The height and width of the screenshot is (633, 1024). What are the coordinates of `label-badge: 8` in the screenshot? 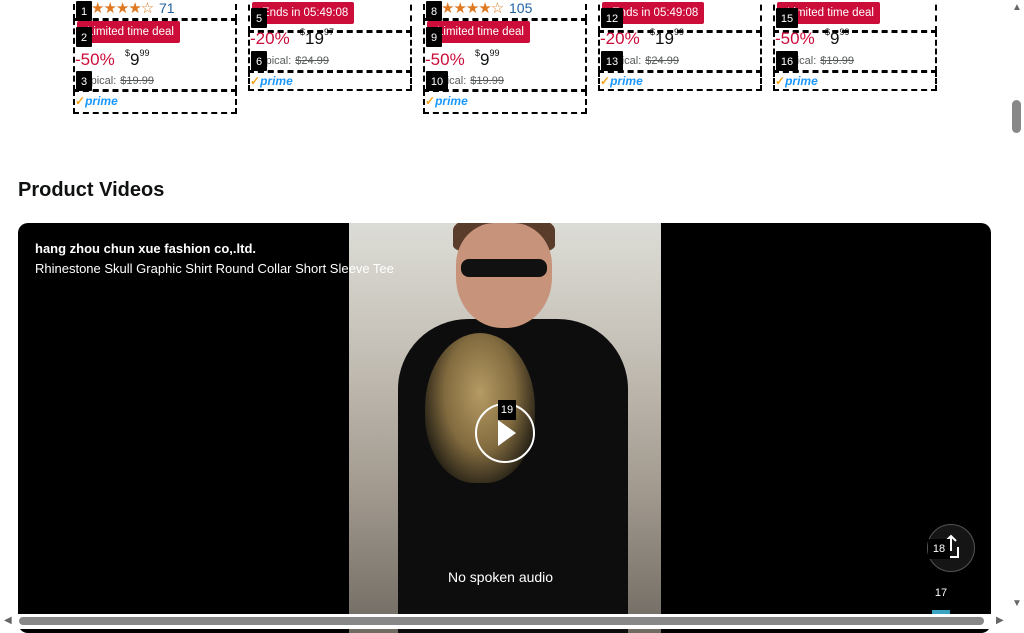 It's located at (434, 11).